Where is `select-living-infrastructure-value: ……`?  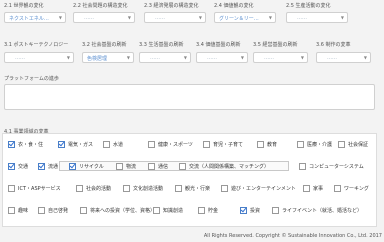 select-living-infrastructure-value: …… is located at coordinates (155, 58).